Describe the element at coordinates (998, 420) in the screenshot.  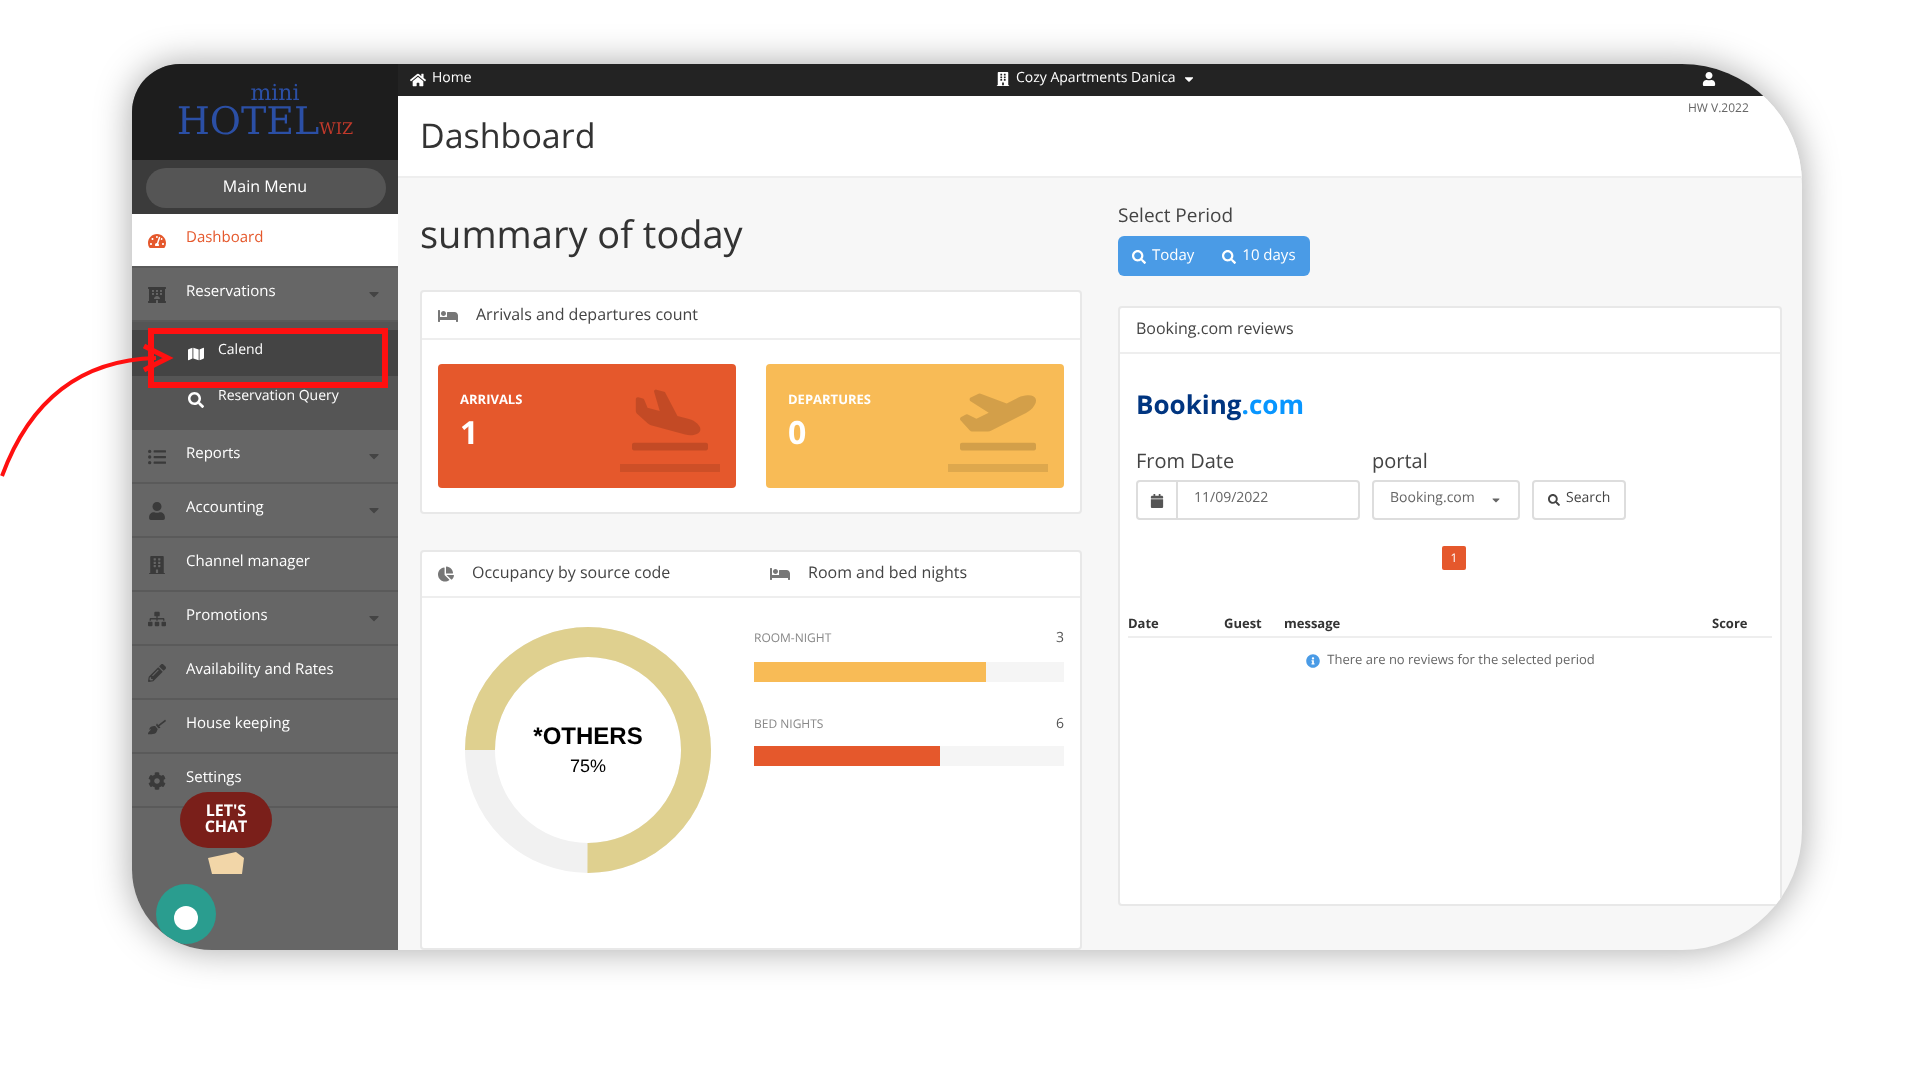
I see `plane-takeoff-icon` at that location.